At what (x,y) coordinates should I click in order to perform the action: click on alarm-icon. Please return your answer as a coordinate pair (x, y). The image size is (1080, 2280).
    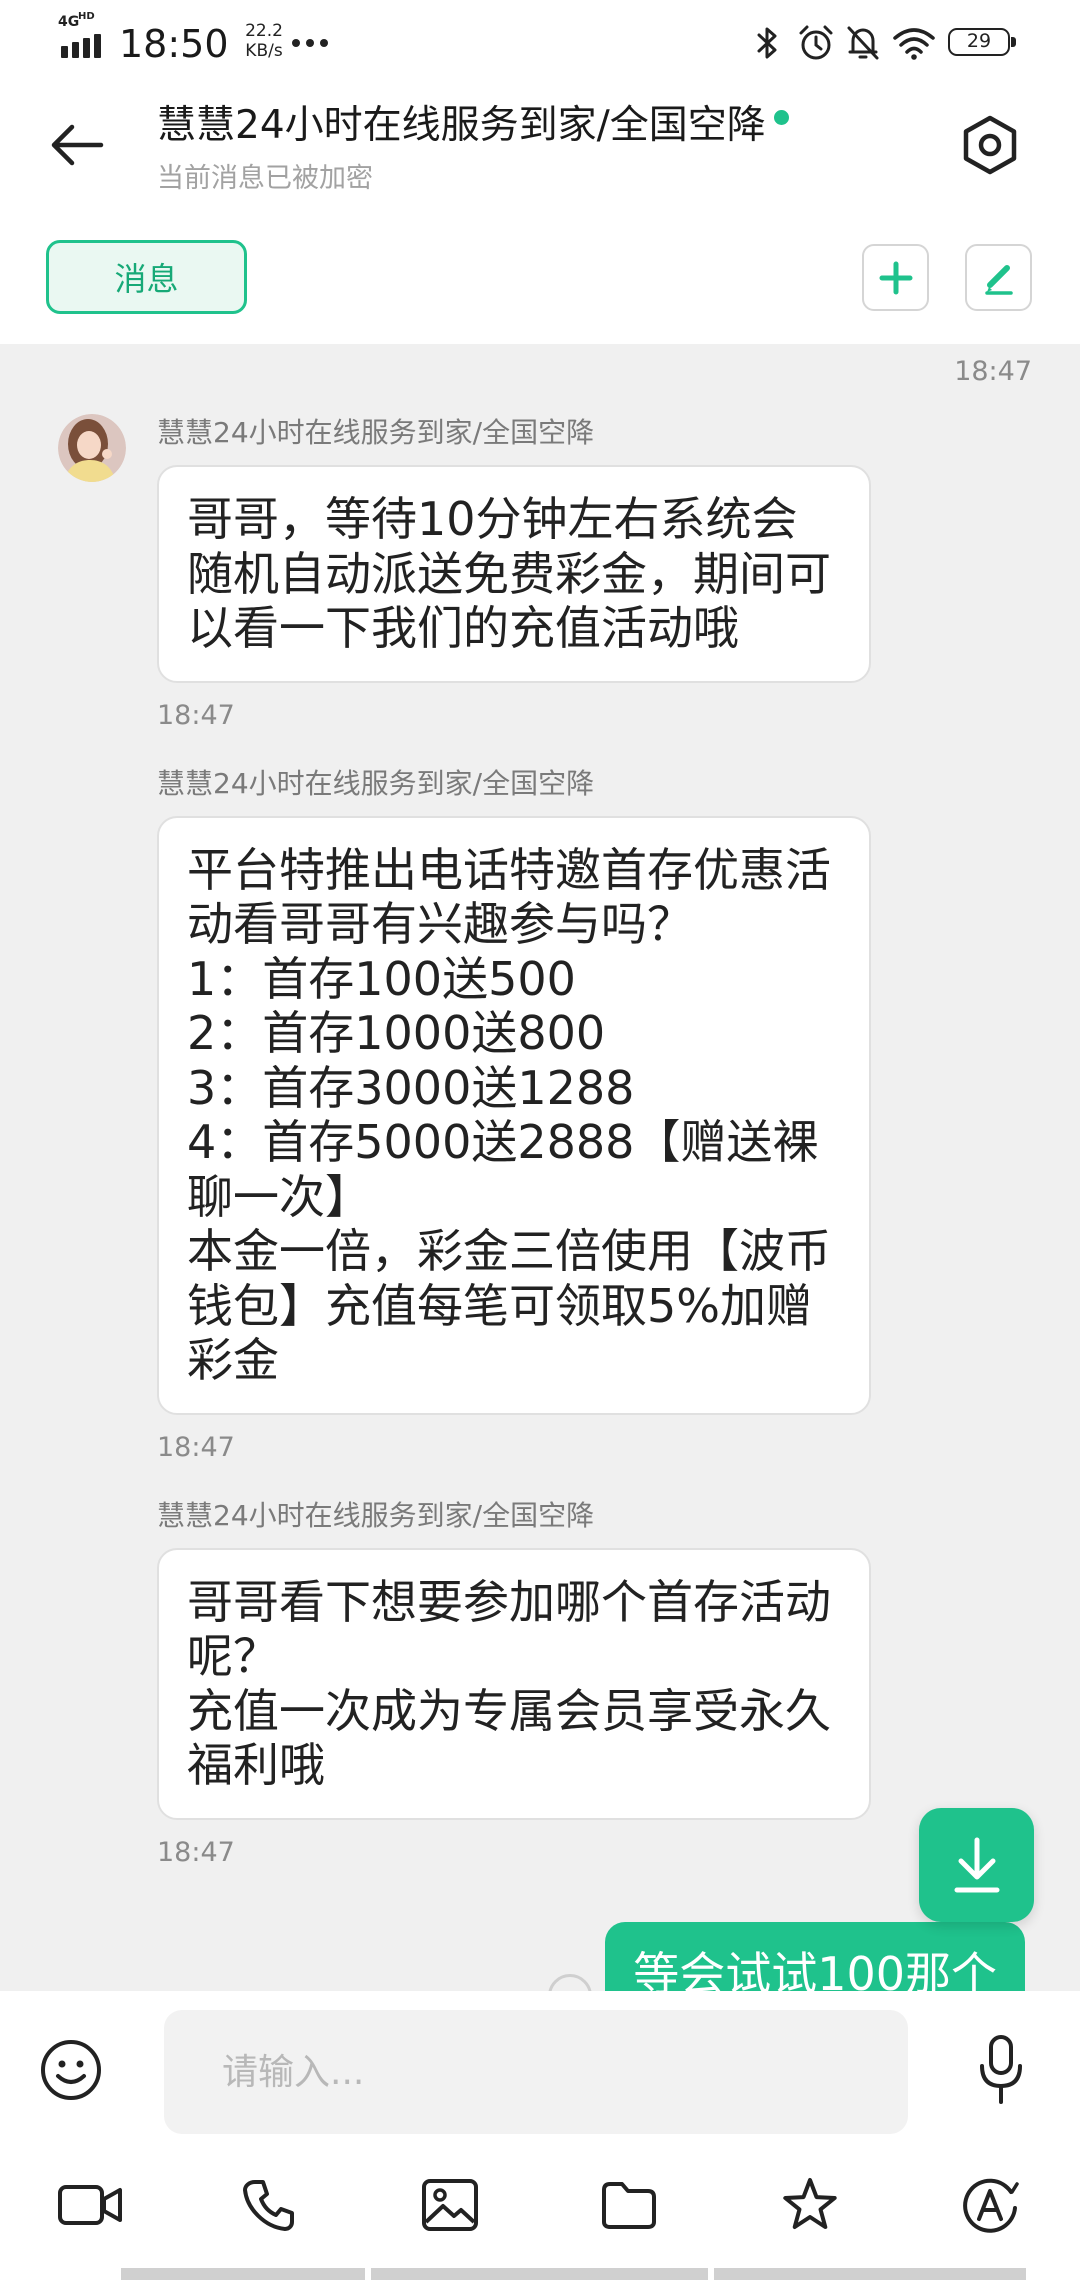
    Looking at the image, I should click on (816, 43).